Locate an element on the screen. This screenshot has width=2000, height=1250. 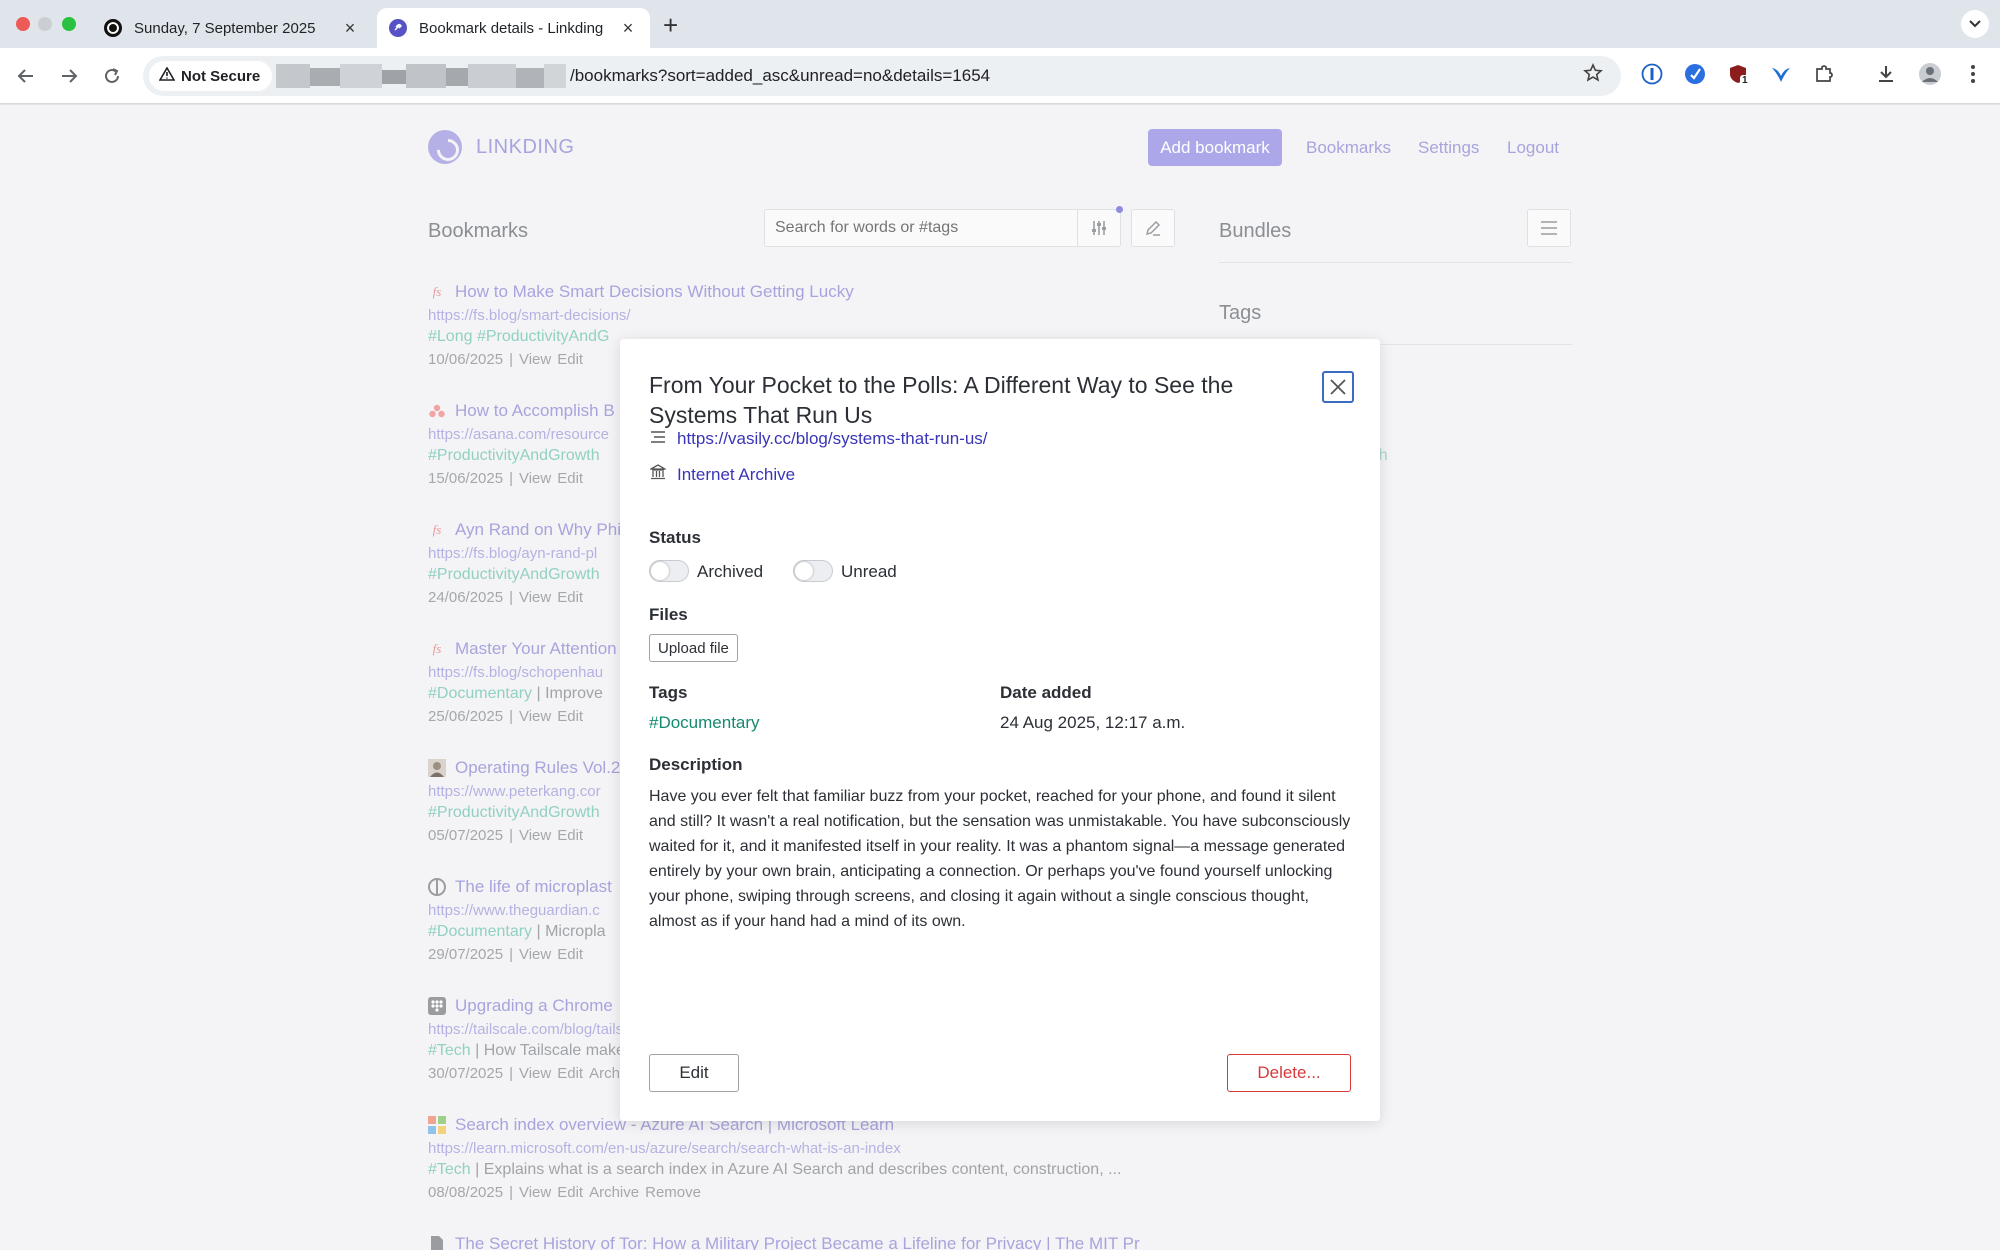
search-input is located at coordinates (921, 228).